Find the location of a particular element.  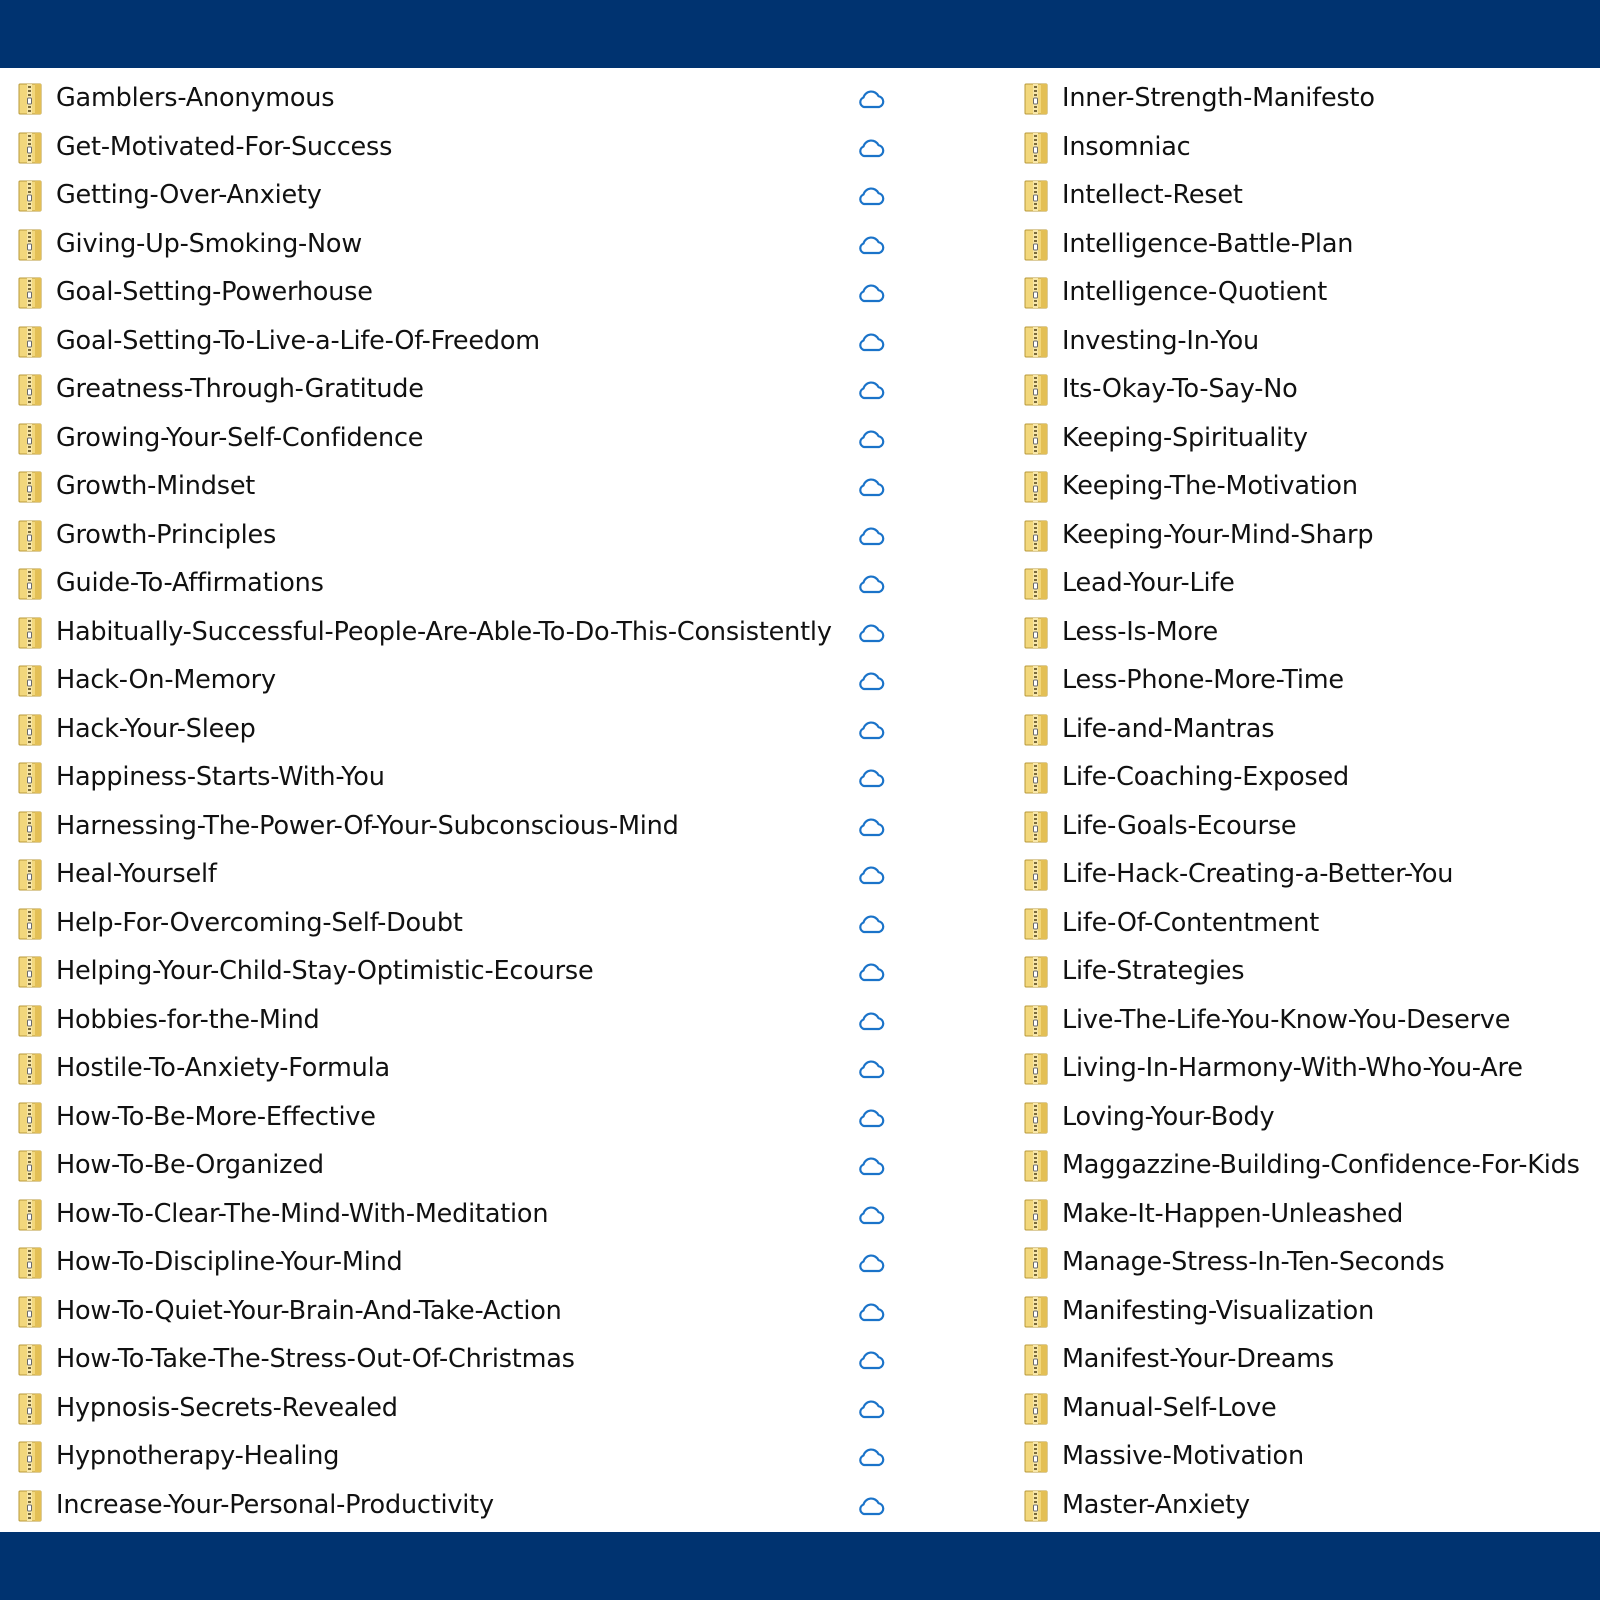

file-row: Its-Okay-To-Say-No is located at coordinates (1311, 383).